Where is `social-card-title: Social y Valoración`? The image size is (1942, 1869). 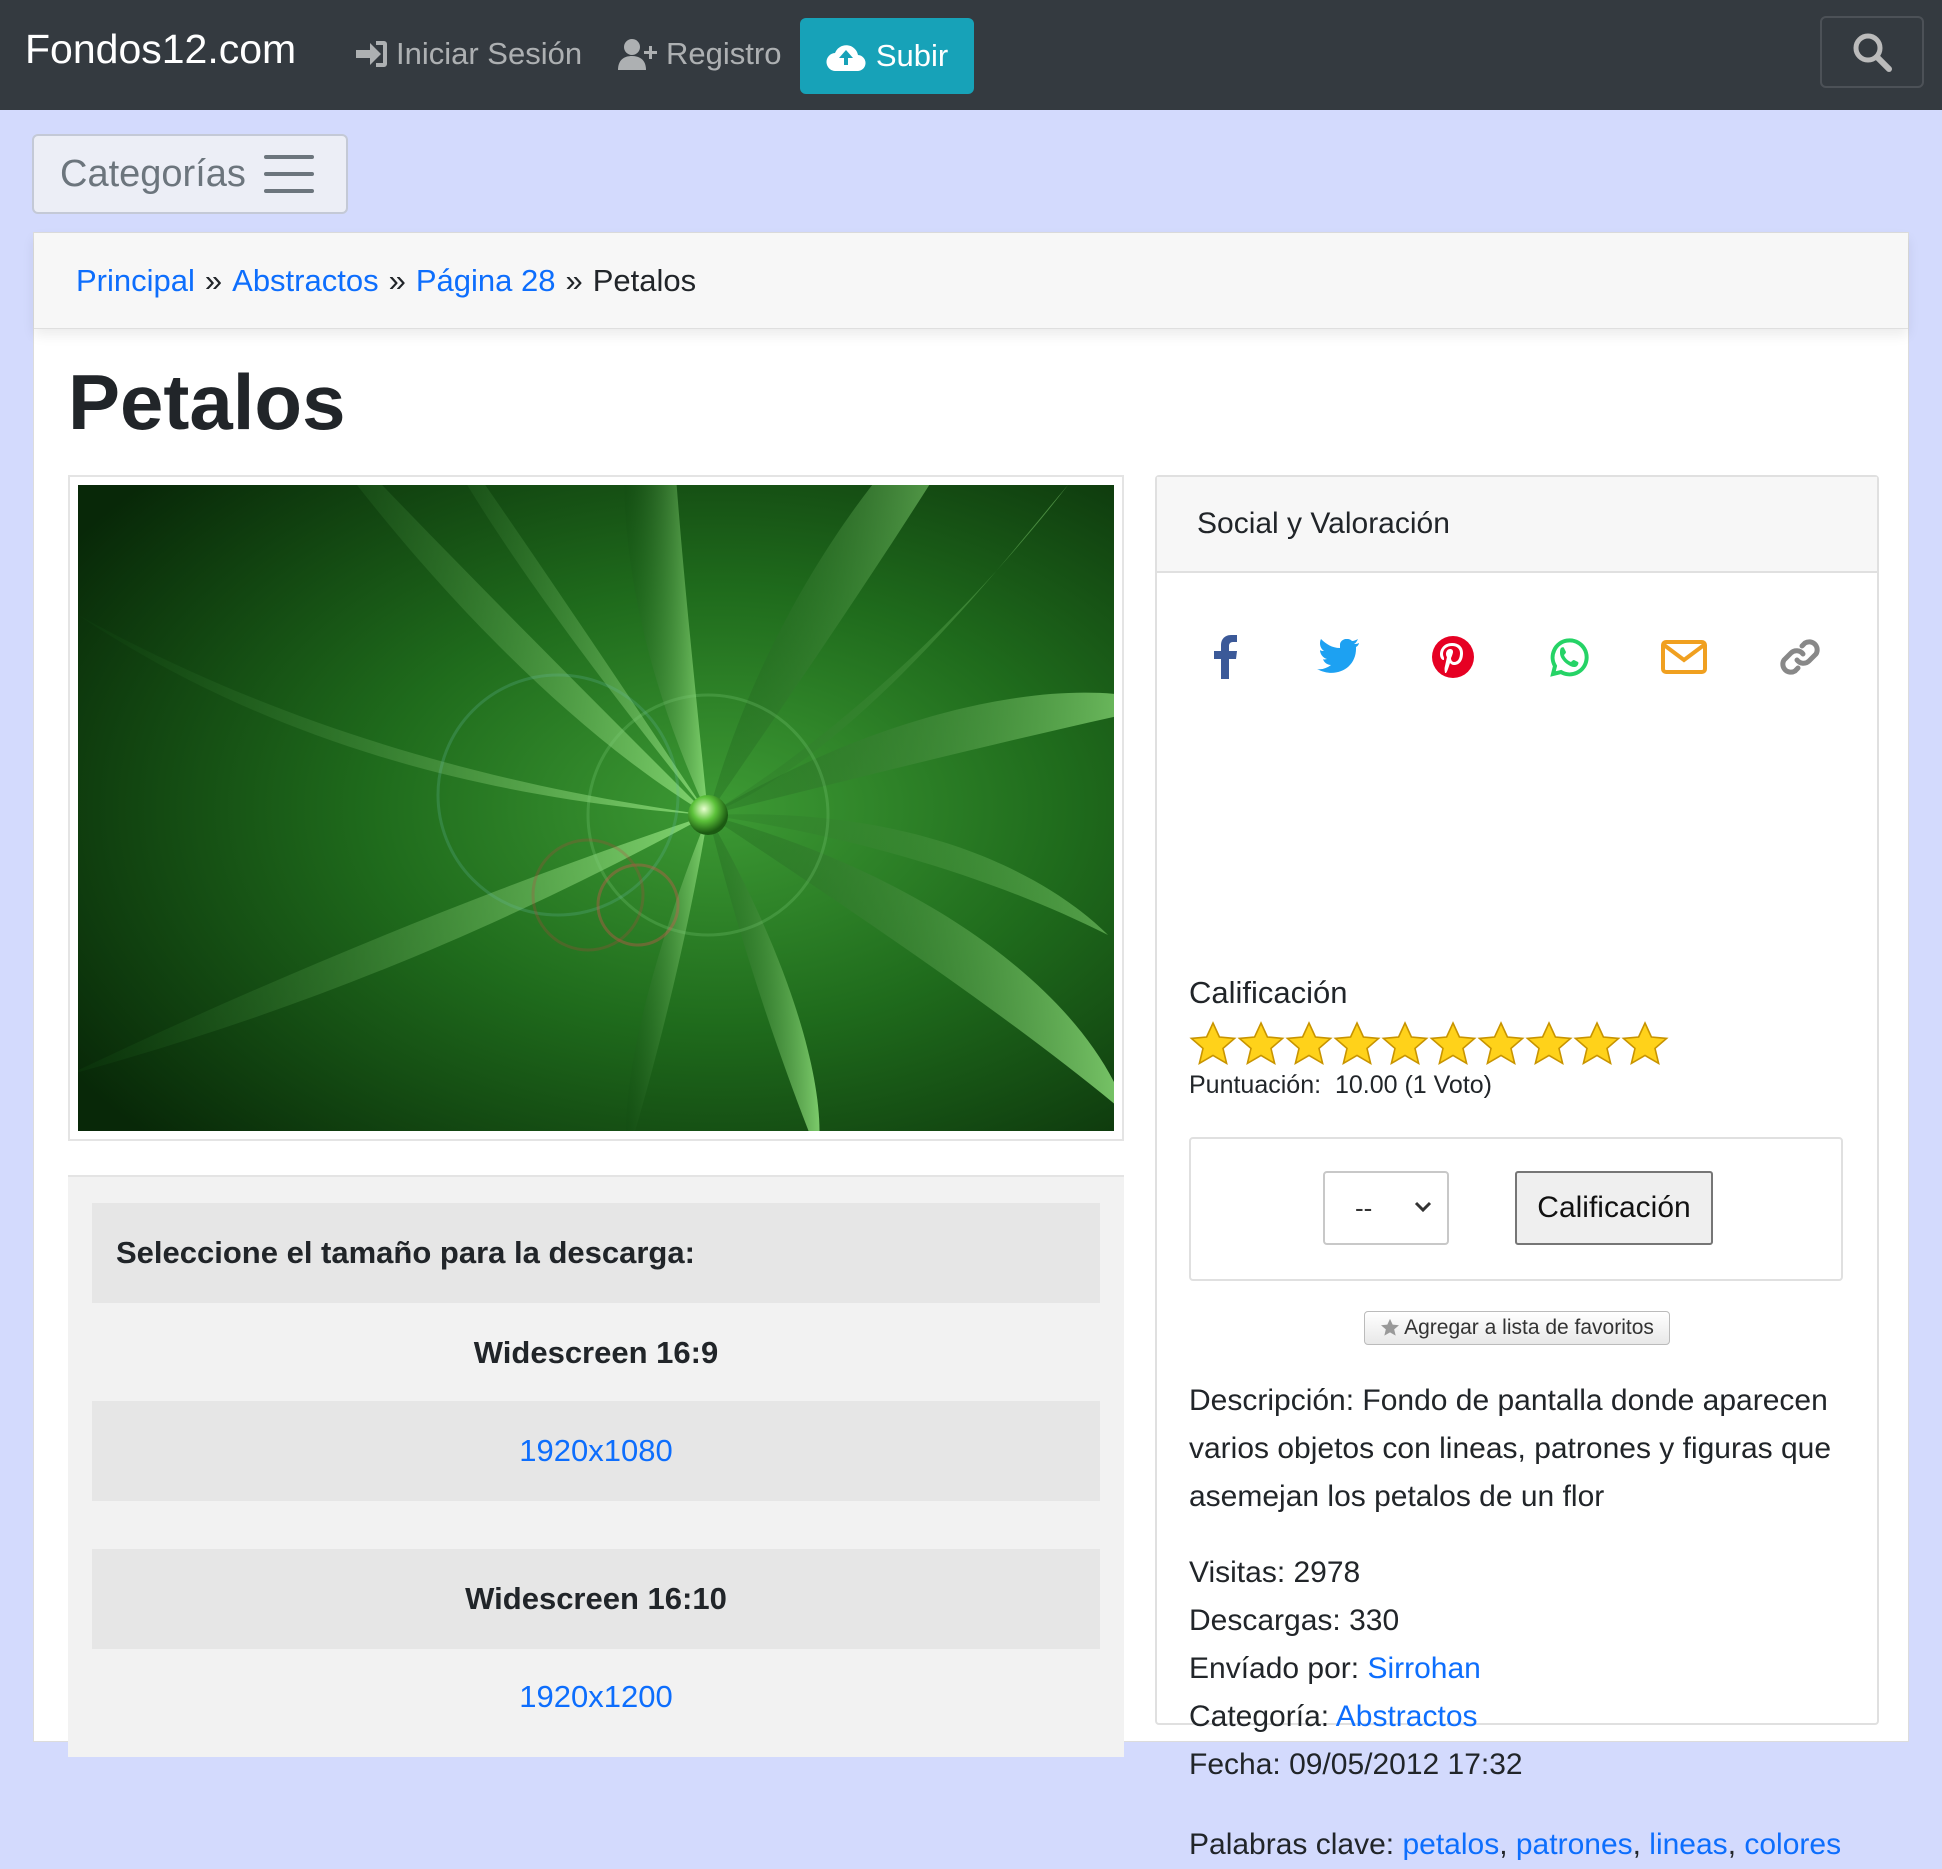
social-card-title: Social y Valoración is located at coordinates (1517, 525).